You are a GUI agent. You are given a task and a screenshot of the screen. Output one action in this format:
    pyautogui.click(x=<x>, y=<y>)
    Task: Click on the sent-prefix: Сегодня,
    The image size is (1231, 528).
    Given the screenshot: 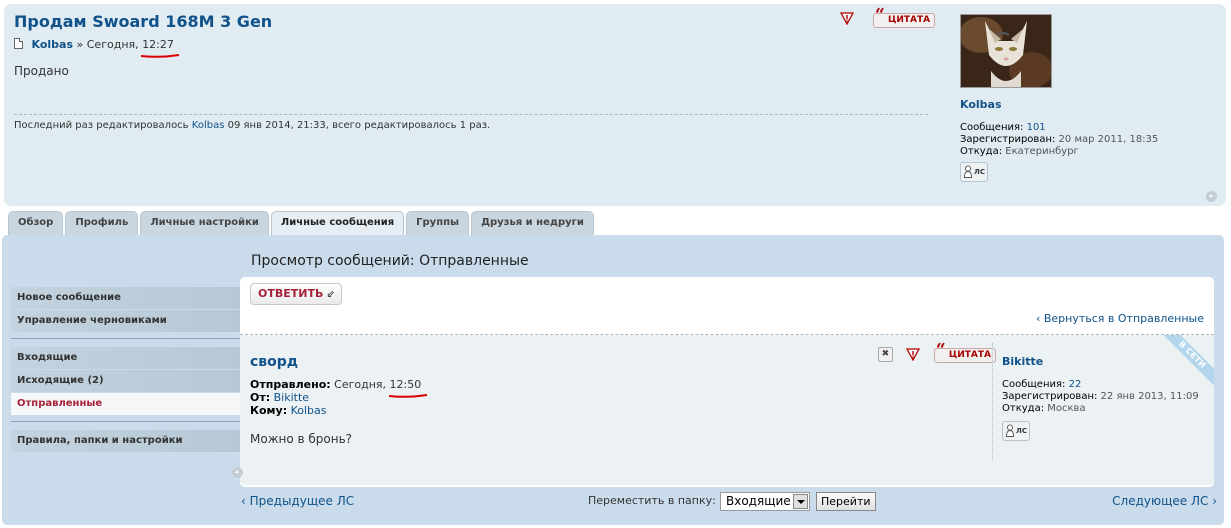 What is the action you would take?
    pyautogui.click(x=360, y=384)
    